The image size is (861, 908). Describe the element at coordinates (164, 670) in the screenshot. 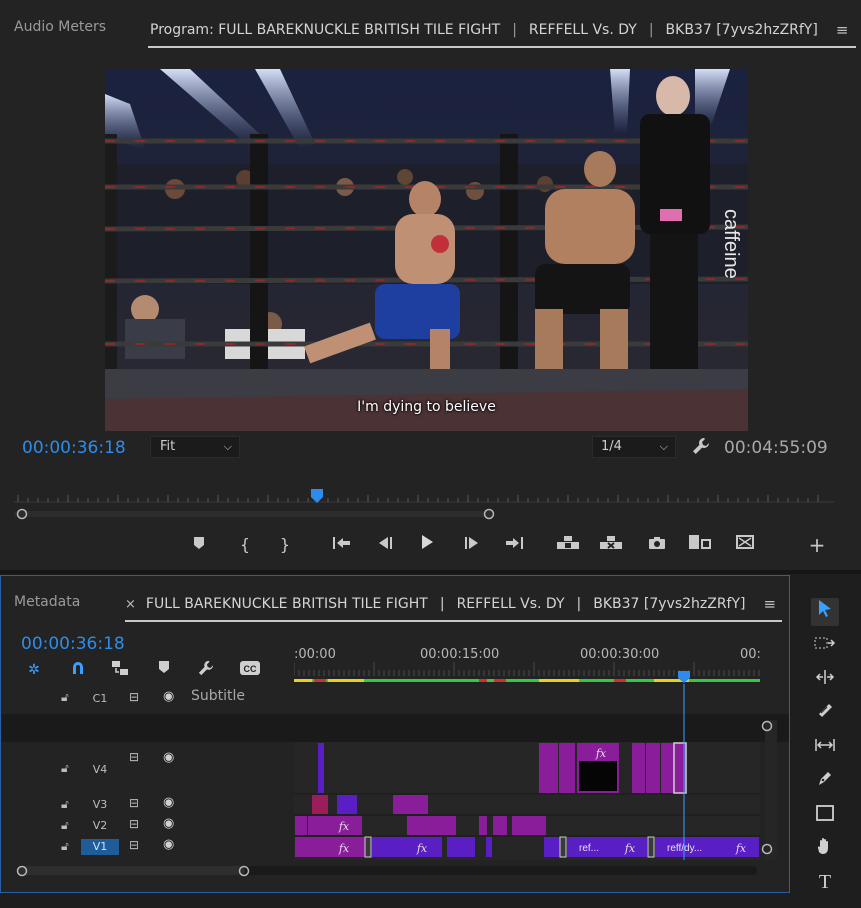

I see `add-marker-icon` at that location.